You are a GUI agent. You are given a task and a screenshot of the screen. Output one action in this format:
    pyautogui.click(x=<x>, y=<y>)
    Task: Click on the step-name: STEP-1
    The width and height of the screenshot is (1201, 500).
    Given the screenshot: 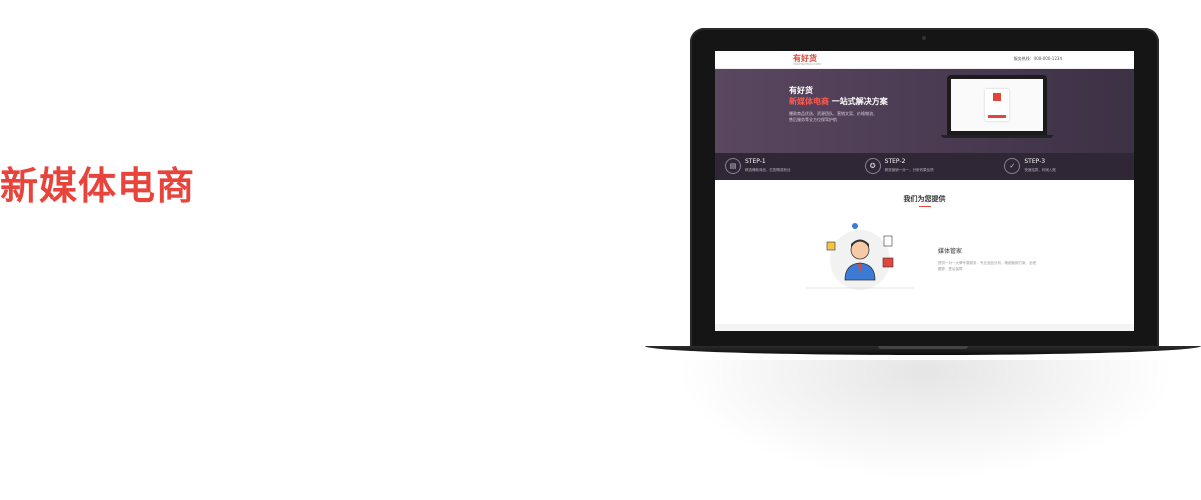 What is the action you would take?
    pyautogui.click(x=755, y=161)
    